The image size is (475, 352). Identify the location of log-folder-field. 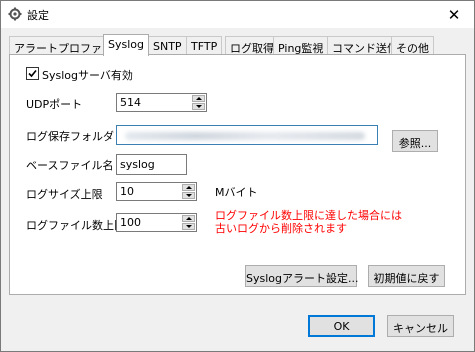
(247, 135).